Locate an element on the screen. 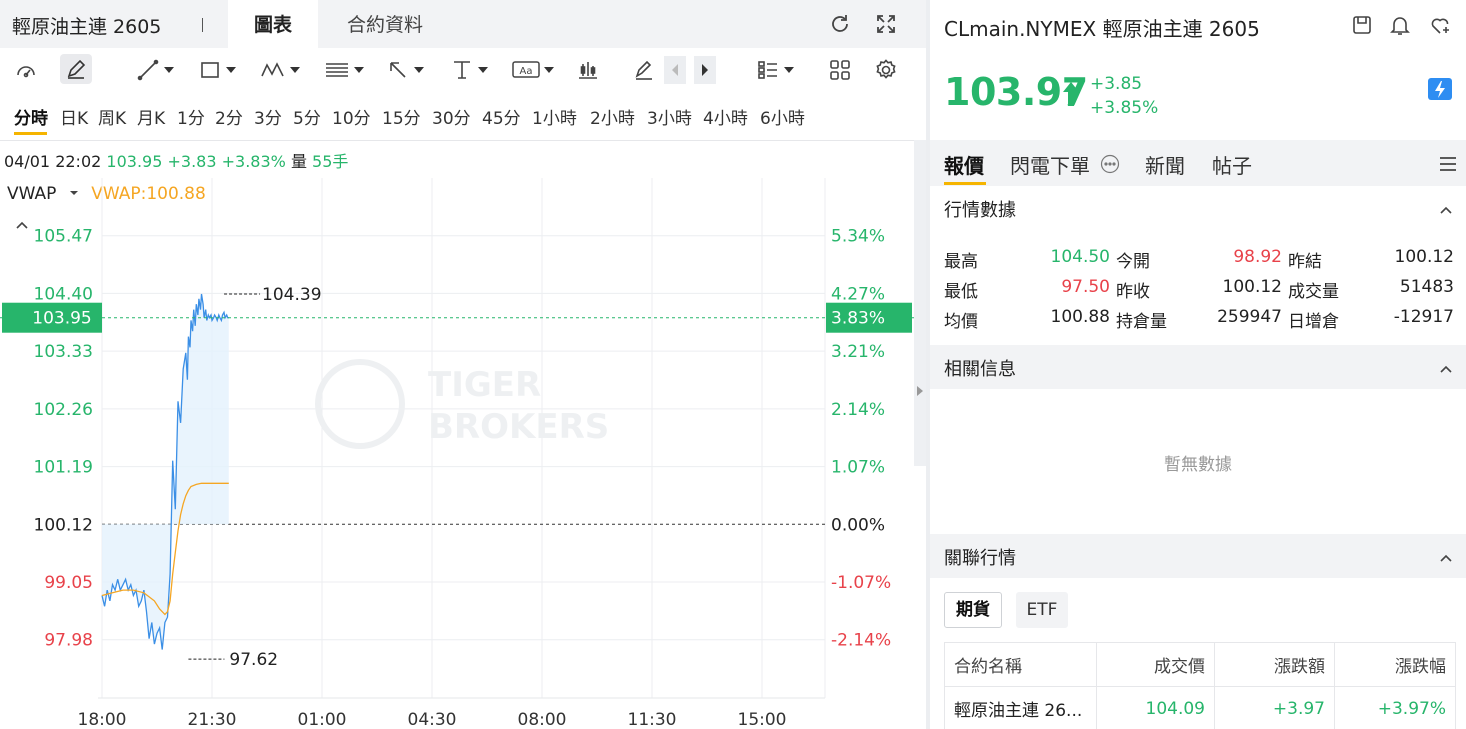 The width and height of the screenshot is (1466, 729). period-tab: 2分 is located at coordinates (229, 116).